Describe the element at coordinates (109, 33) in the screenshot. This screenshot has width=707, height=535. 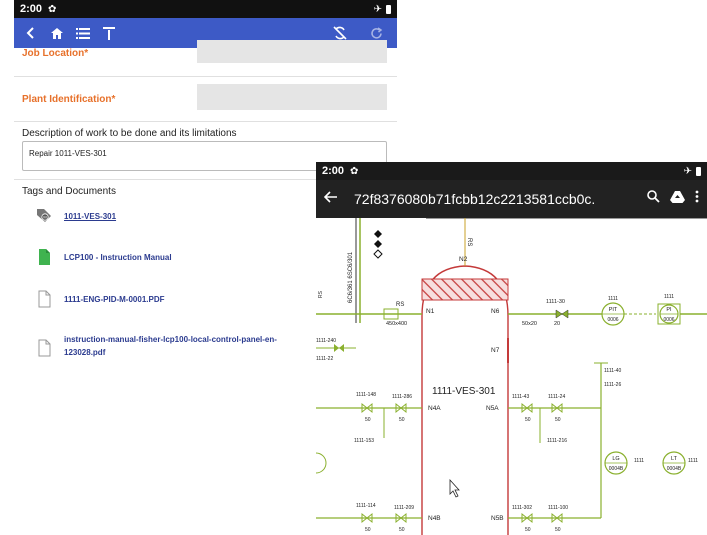
I see `move-to-top-icon` at that location.